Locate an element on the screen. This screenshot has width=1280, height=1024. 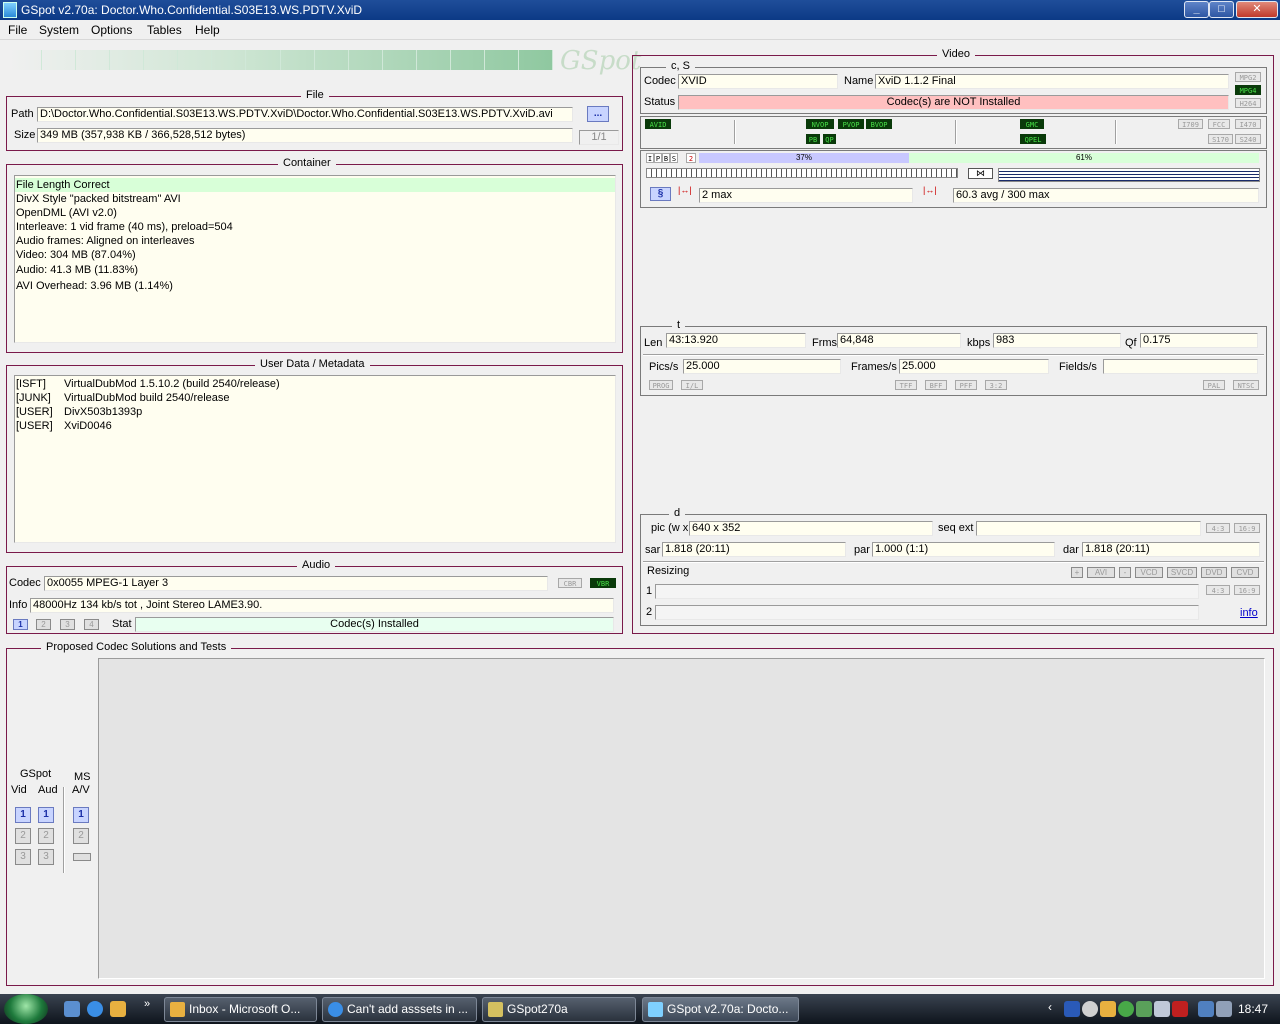
pff-badge: PFF is located at coordinates (966, 385).